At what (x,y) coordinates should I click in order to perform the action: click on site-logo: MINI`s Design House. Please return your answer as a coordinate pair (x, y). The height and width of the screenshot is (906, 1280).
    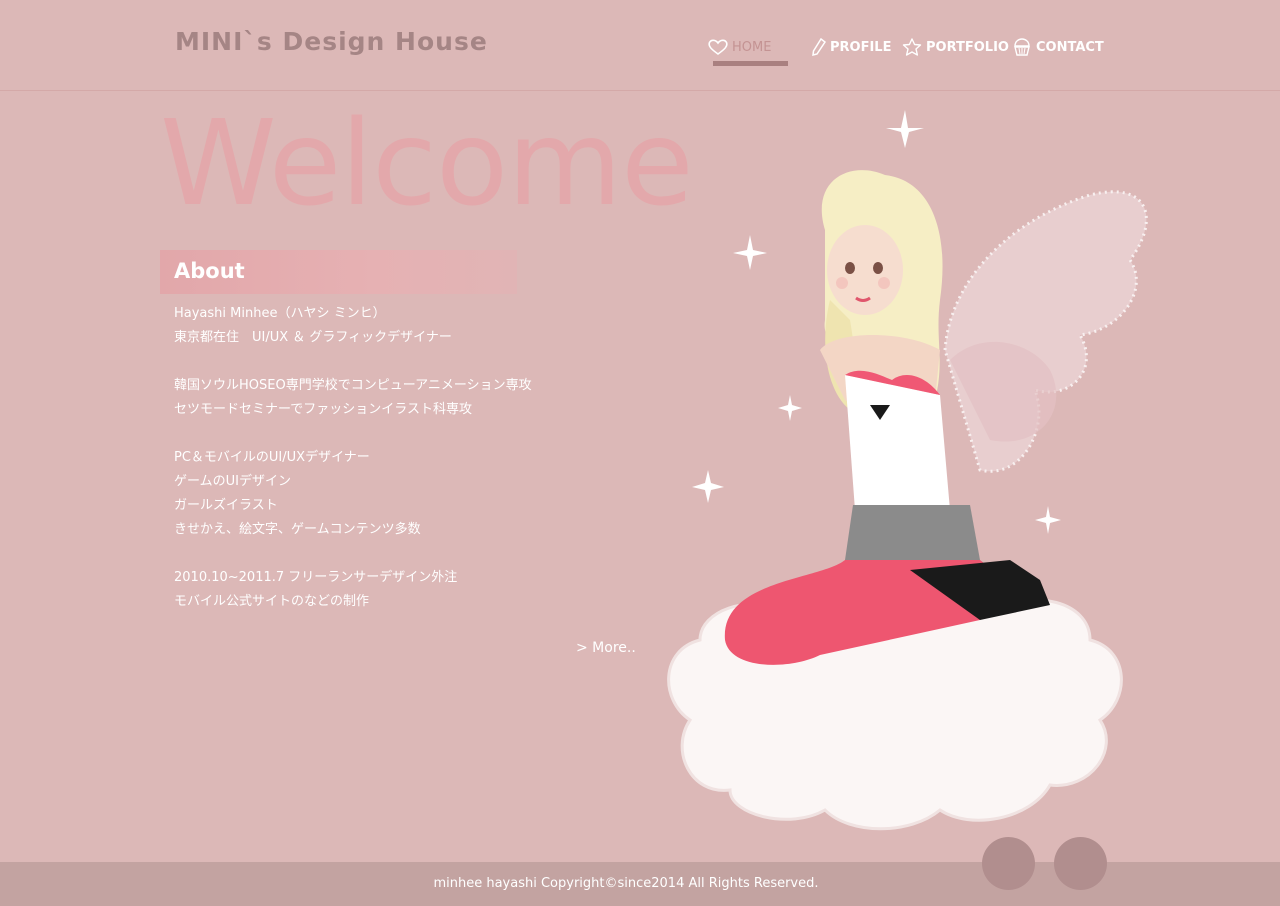
    Looking at the image, I should click on (331, 41).